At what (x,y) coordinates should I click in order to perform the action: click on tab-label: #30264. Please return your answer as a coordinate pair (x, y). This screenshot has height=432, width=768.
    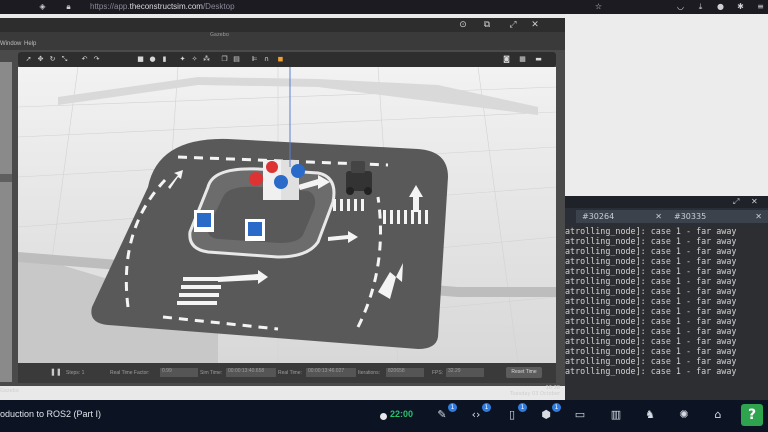
    Looking at the image, I should click on (598, 216).